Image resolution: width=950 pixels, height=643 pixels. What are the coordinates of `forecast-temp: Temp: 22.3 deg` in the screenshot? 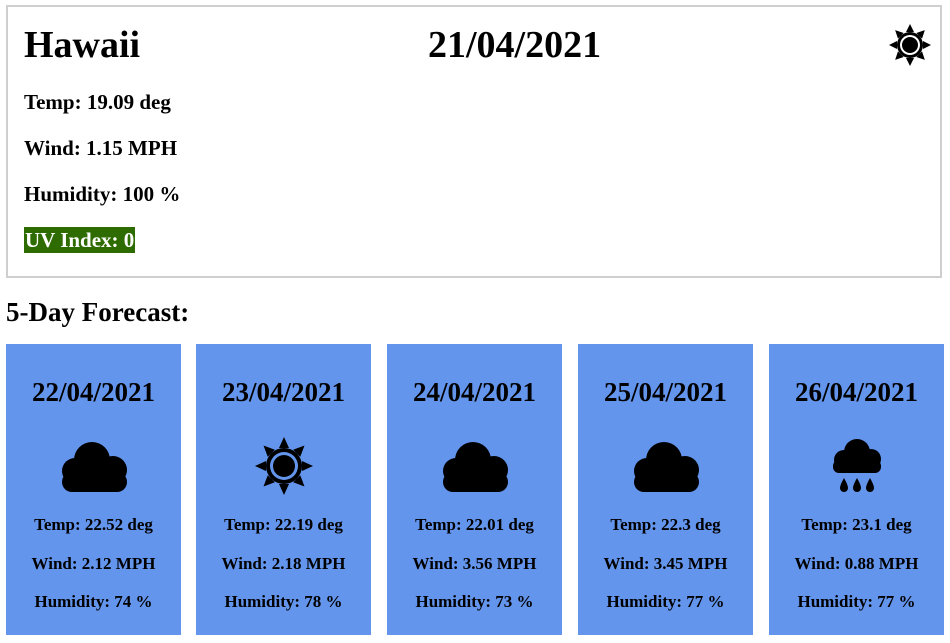 It's located at (665, 524).